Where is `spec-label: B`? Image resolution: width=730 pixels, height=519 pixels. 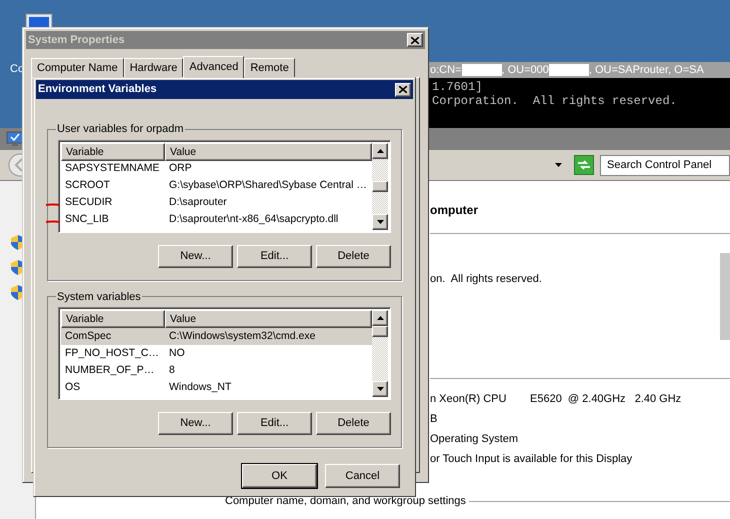 spec-label: B is located at coordinates (434, 418).